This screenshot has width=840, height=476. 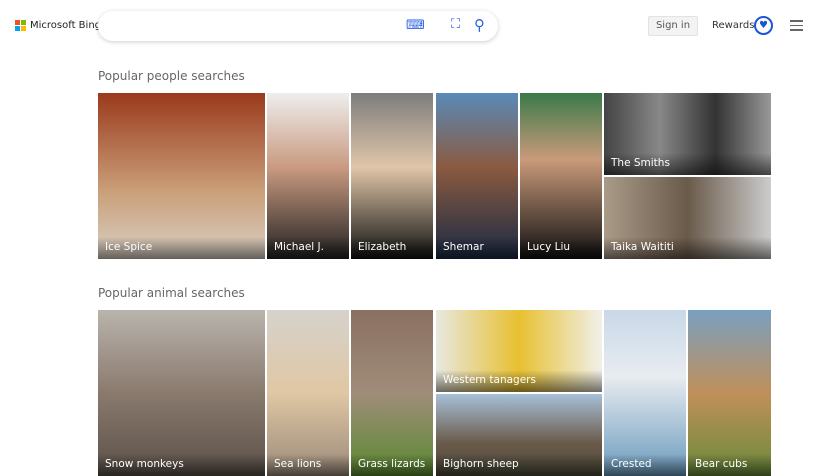 What do you see at coordinates (181, 393) in the screenshot?
I see `animal-tile: Snow monkeys` at bounding box center [181, 393].